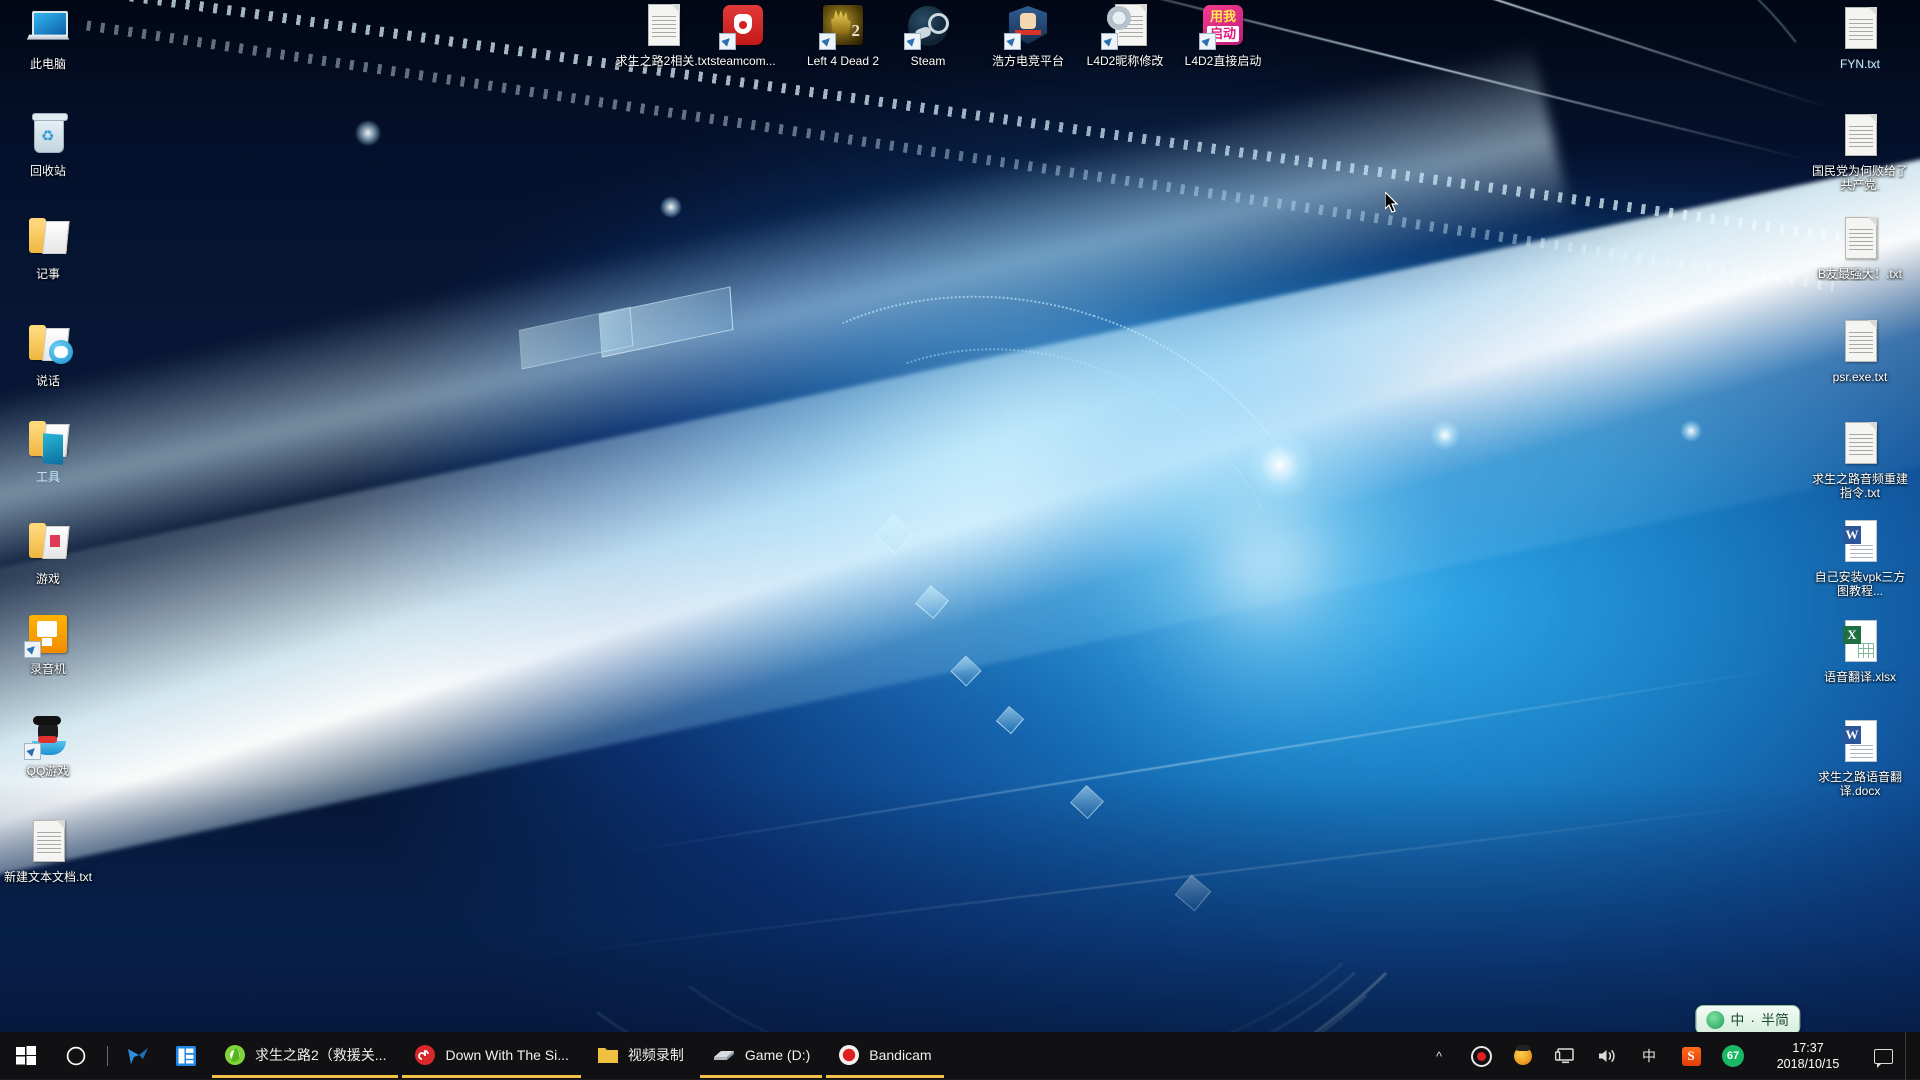 The width and height of the screenshot is (1920, 1080). Describe the element at coordinates (1775, 1020) in the screenshot. I see `ime-name-label: 半简` at that location.